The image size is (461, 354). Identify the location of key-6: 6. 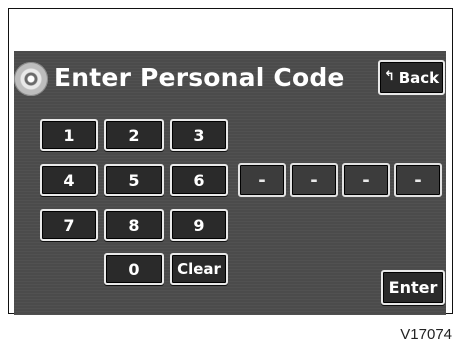
(199, 180).